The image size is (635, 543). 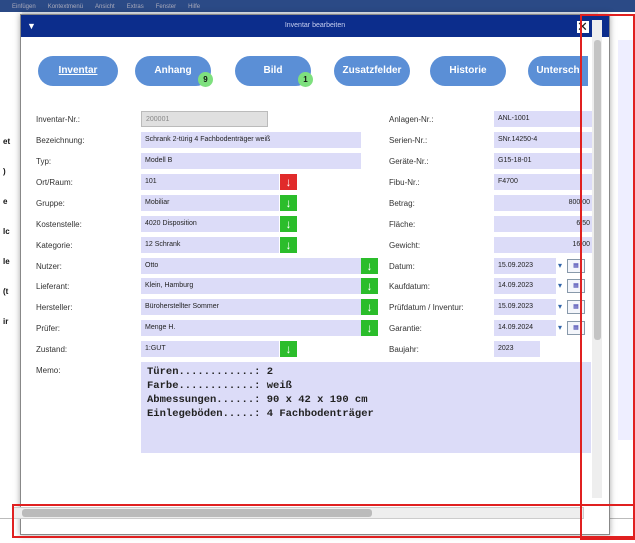 What do you see at coordinates (60, 140) in the screenshot?
I see `field-label: Bezeichnung:` at bounding box center [60, 140].